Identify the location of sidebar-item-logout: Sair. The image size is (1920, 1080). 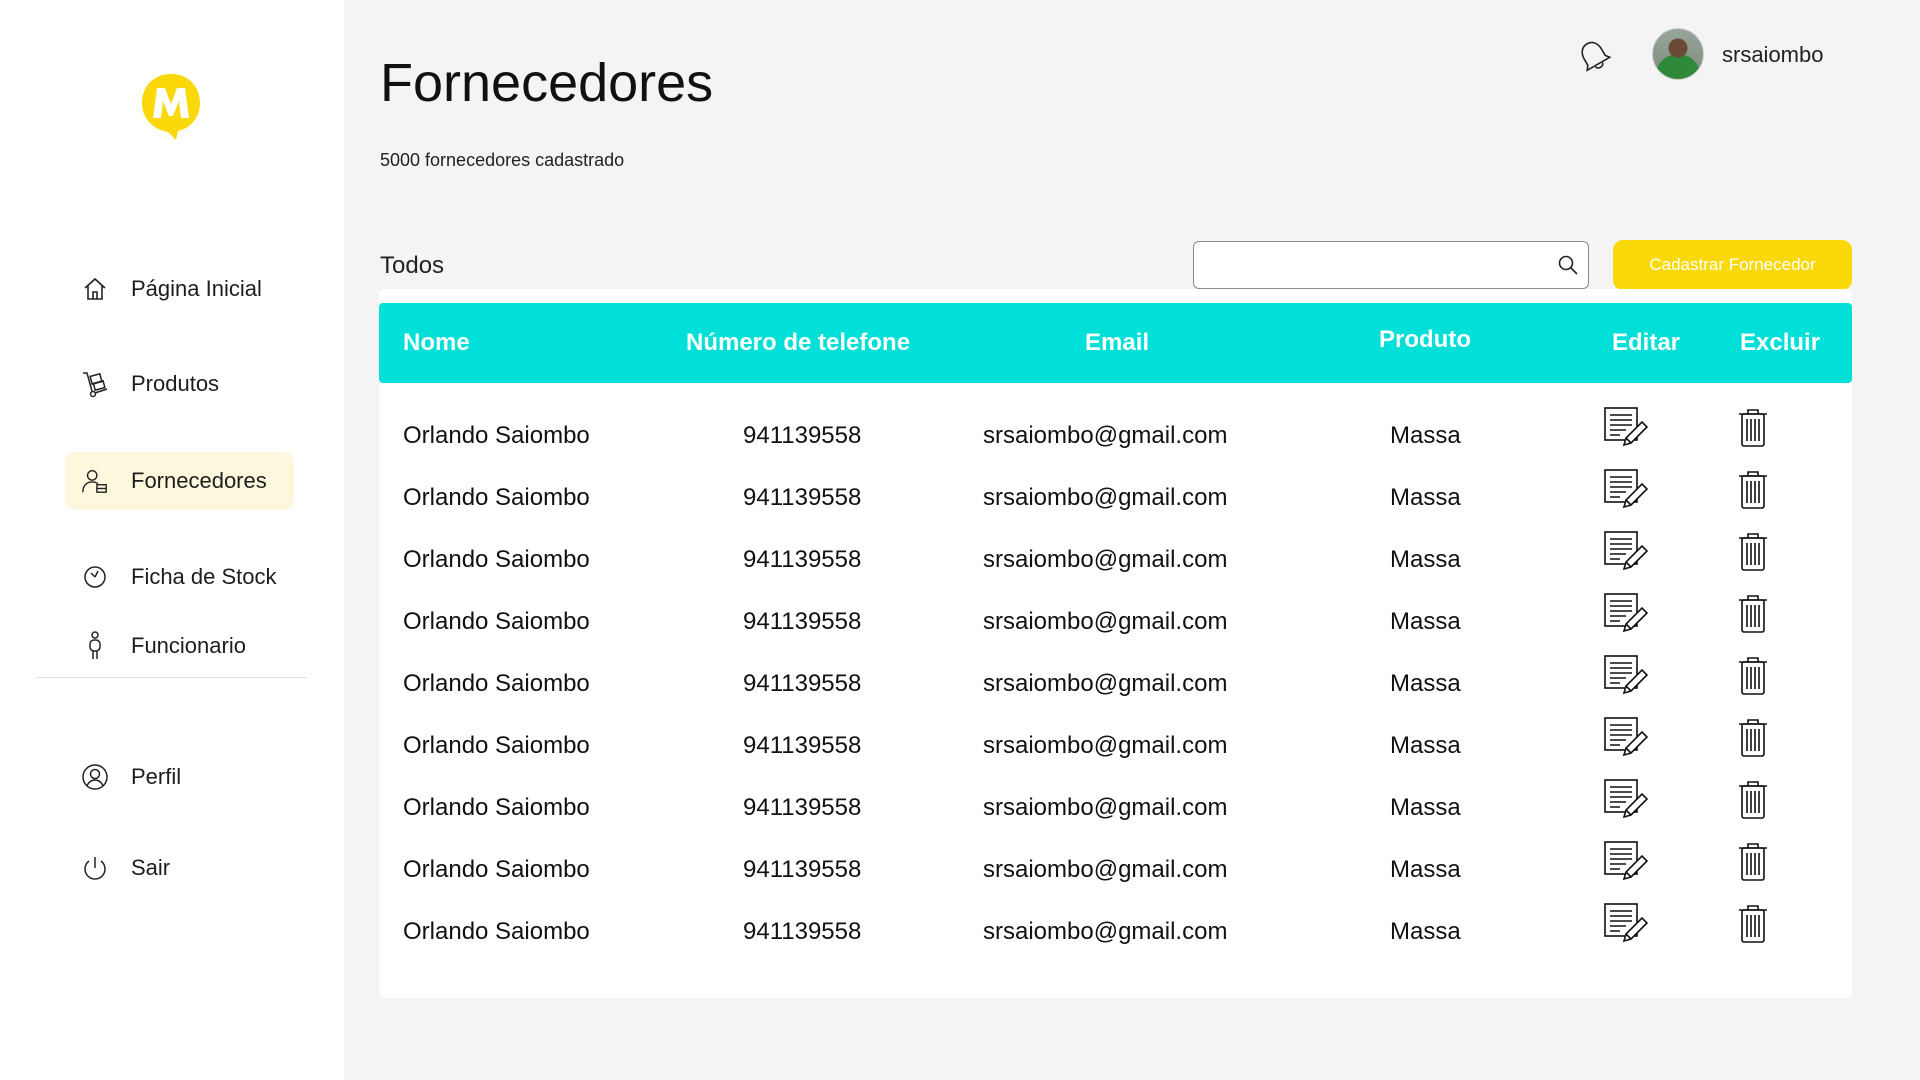
(179, 868).